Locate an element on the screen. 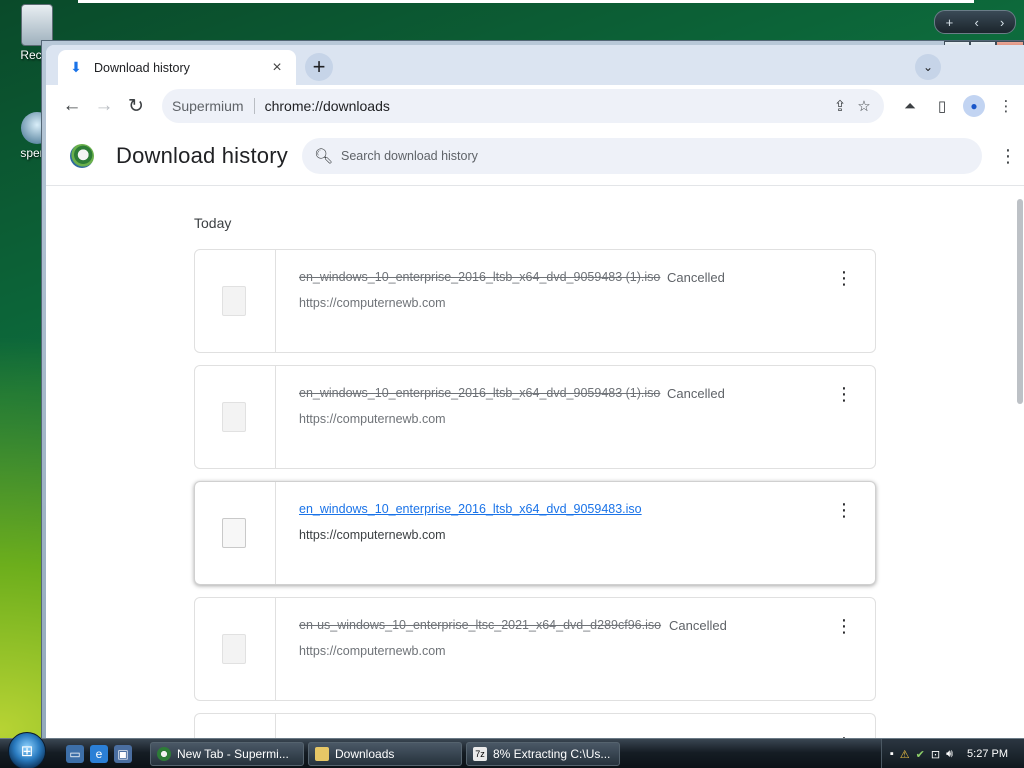  internet-explorer-icon: e is located at coordinates (99, 754).